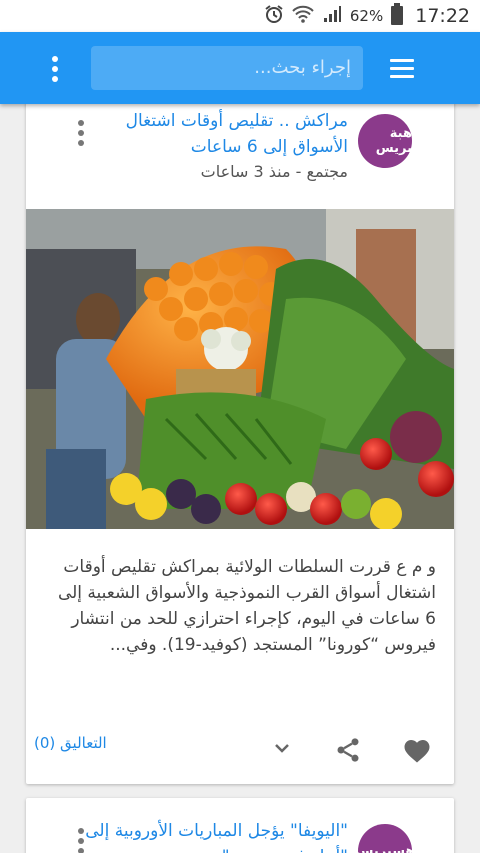 The width and height of the screenshot is (480, 853). I want to click on heart-icon, so click(417, 752).